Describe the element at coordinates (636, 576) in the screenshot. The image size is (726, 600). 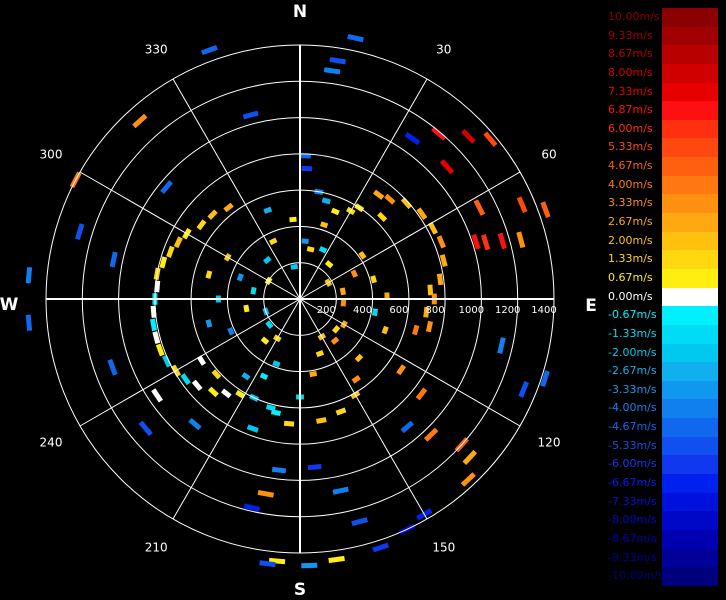
I see `legend-label: -10.00m/s` at that location.